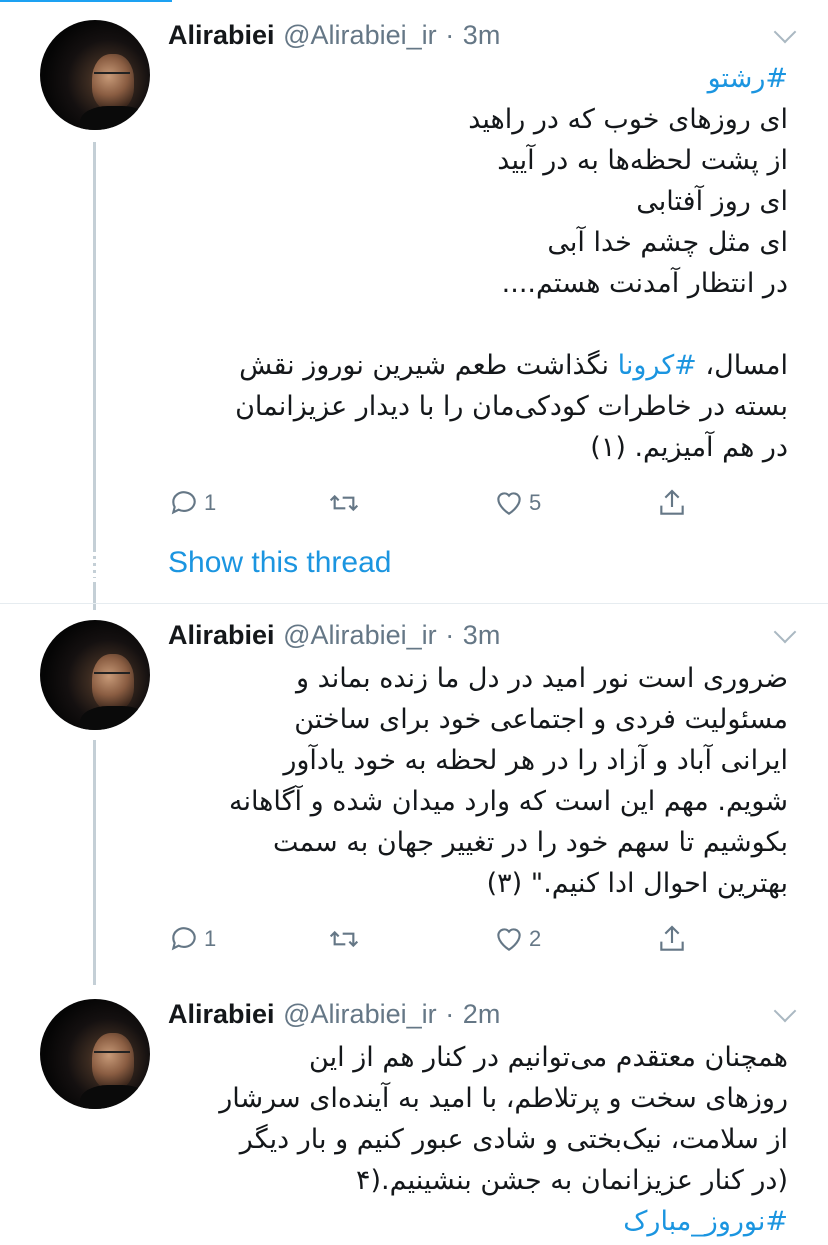  Describe the element at coordinates (478, 78) in the screenshot. I see `hashtag-link: #رشتو` at that location.